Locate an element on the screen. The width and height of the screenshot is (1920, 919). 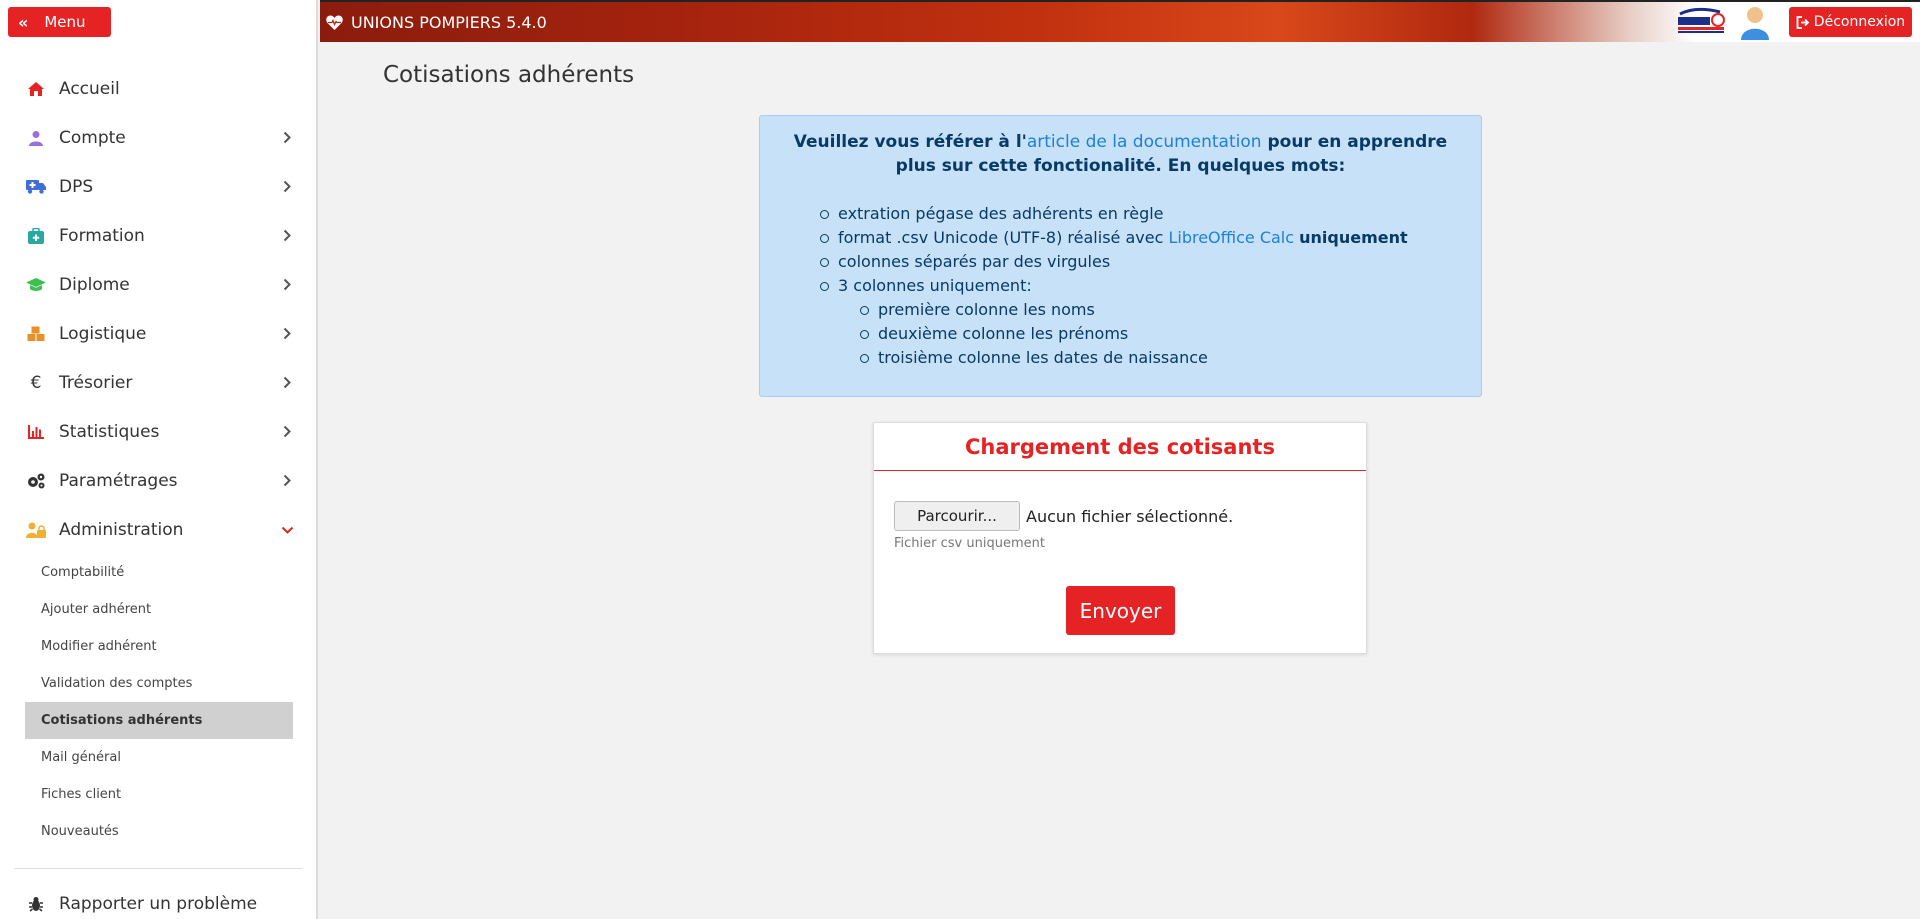
user-icon is located at coordinates (36, 138).